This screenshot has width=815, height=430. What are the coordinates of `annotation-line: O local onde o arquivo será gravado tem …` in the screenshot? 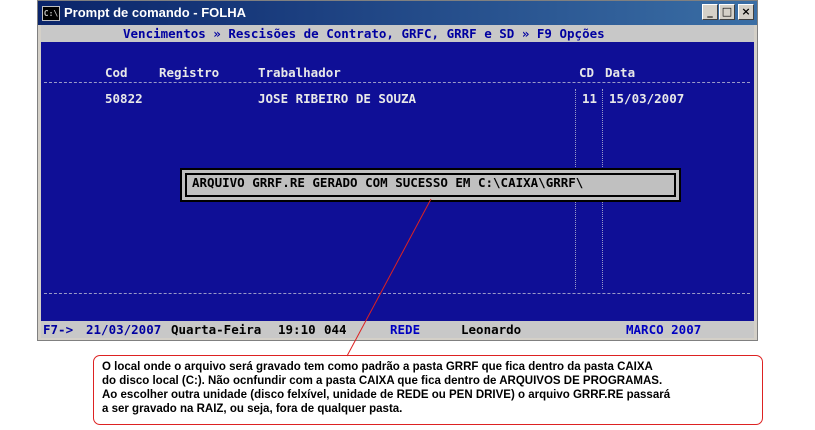 It's located at (377, 367).